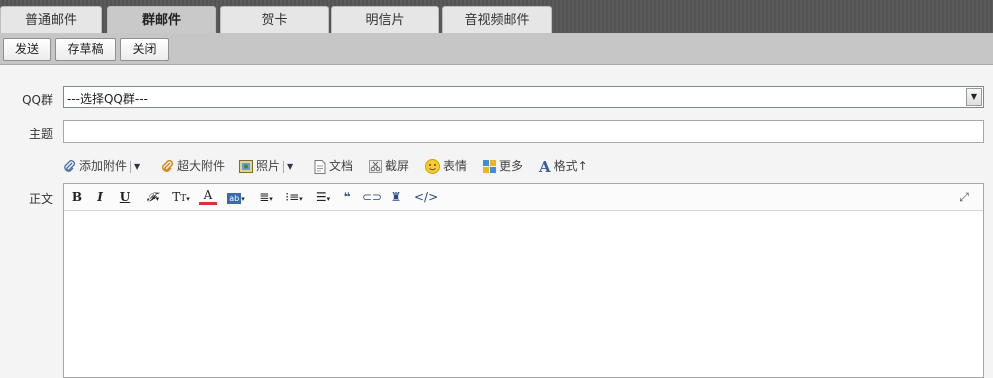  Describe the element at coordinates (523, 131) in the screenshot. I see `subject-input` at that location.